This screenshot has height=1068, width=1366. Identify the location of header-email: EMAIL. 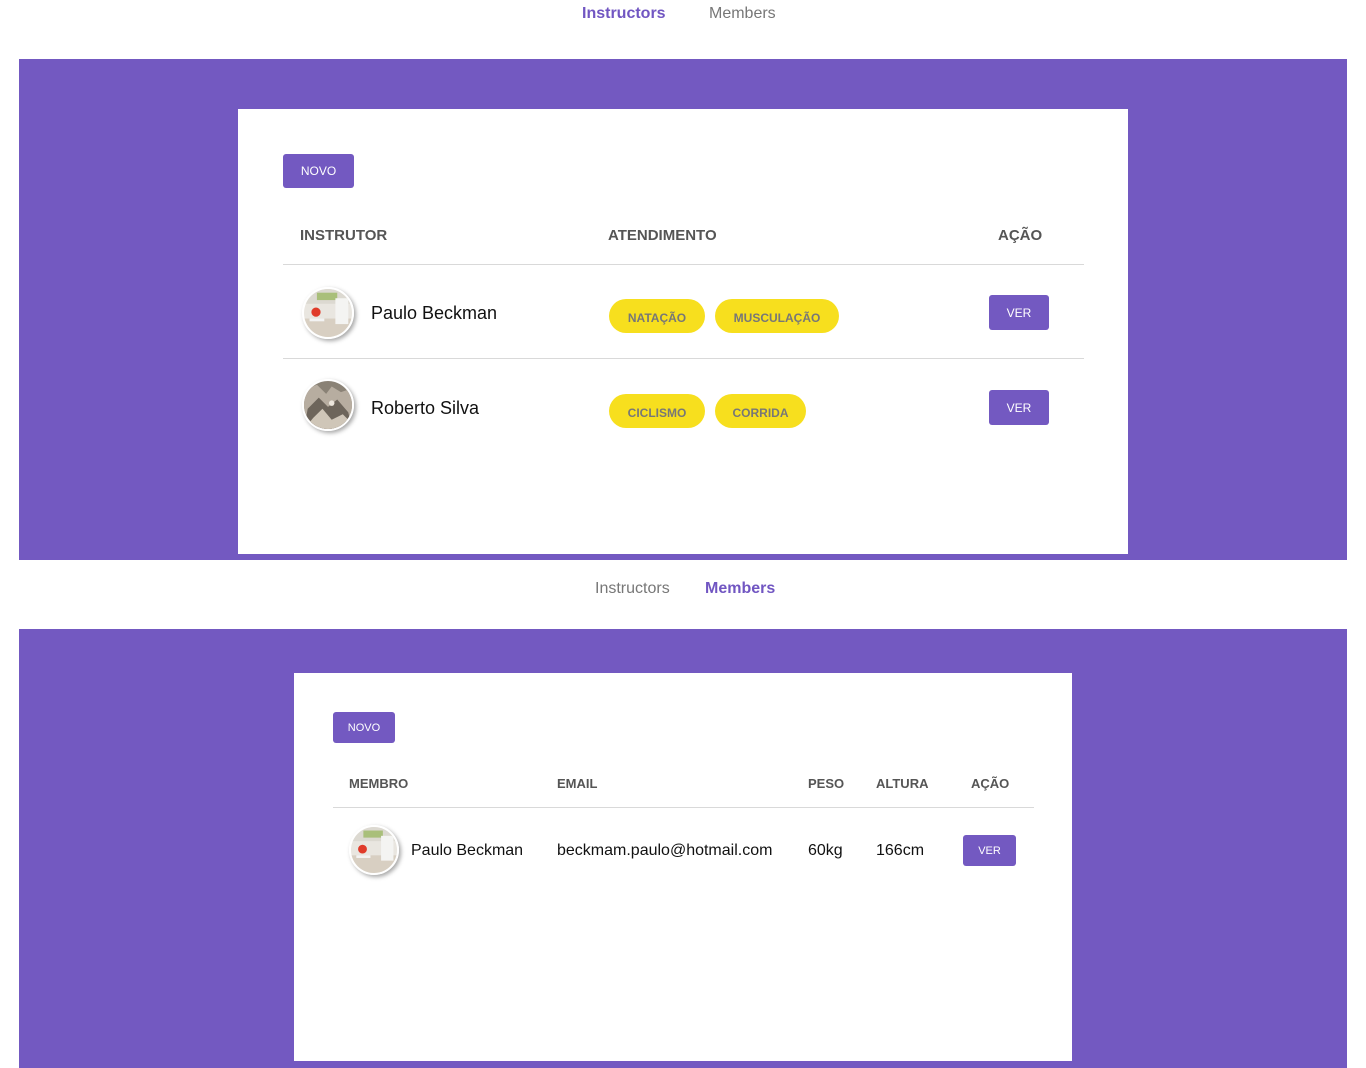
(577, 783).